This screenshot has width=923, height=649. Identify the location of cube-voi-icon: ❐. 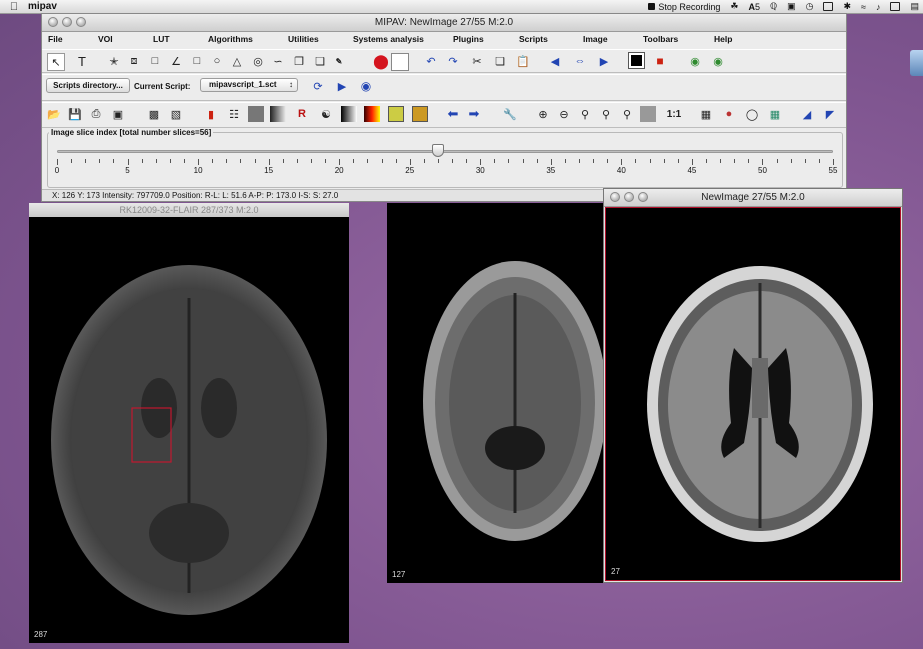
(299, 61).